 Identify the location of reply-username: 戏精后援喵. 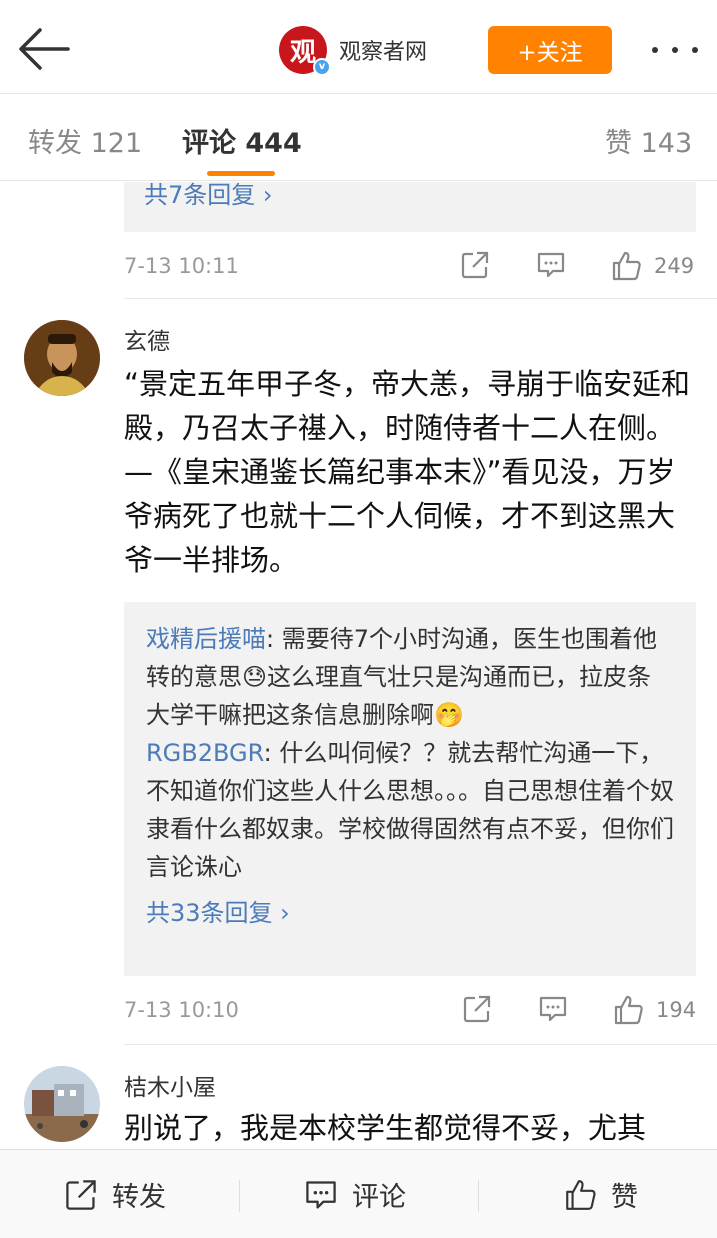
(206, 639).